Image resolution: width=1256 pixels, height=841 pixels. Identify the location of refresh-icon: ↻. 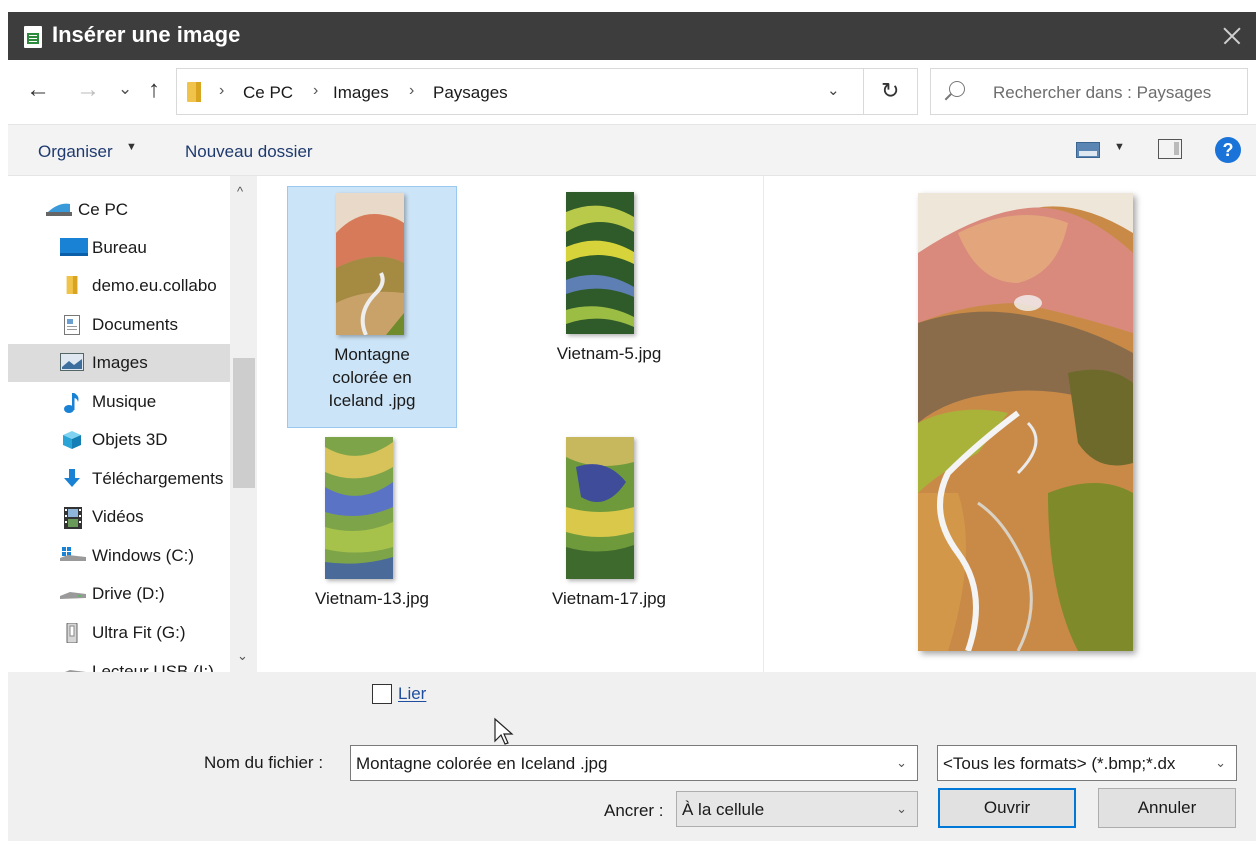
(890, 91).